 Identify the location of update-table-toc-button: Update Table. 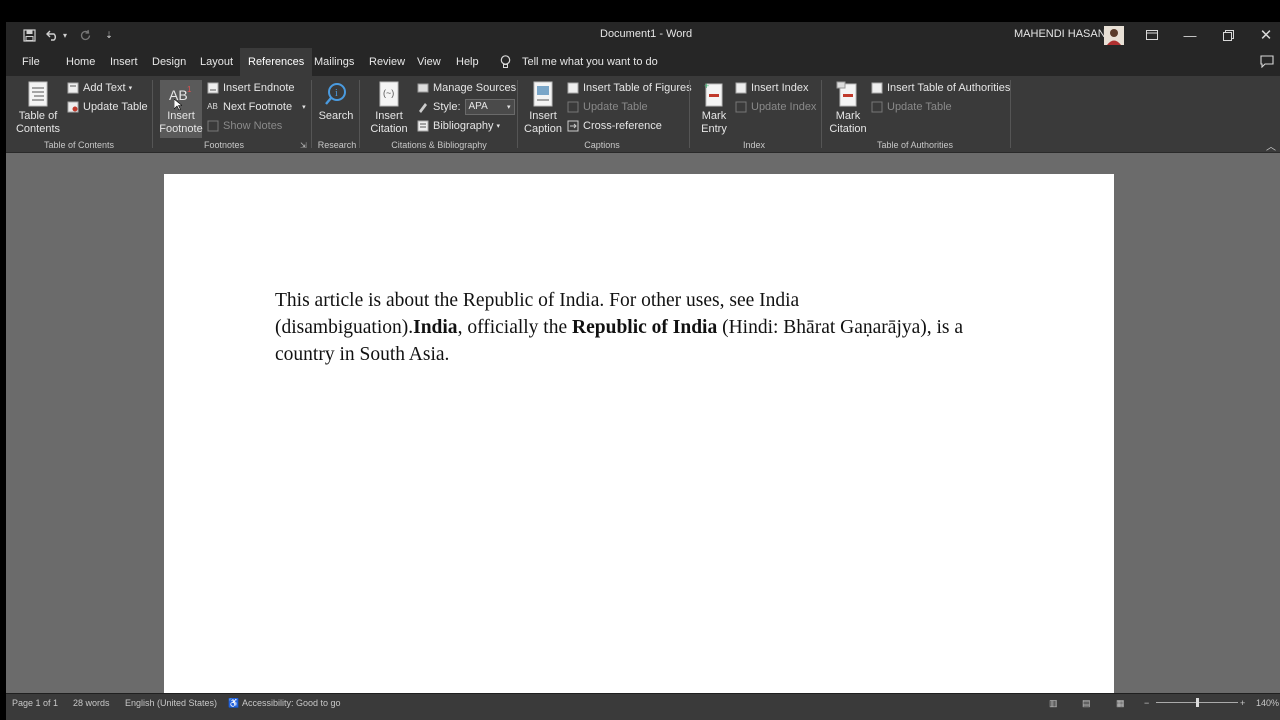
(107, 106).